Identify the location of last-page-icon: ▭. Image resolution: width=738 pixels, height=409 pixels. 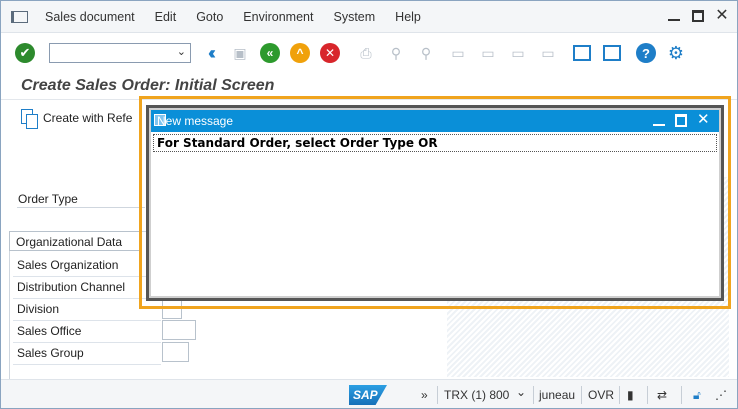
(548, 53).